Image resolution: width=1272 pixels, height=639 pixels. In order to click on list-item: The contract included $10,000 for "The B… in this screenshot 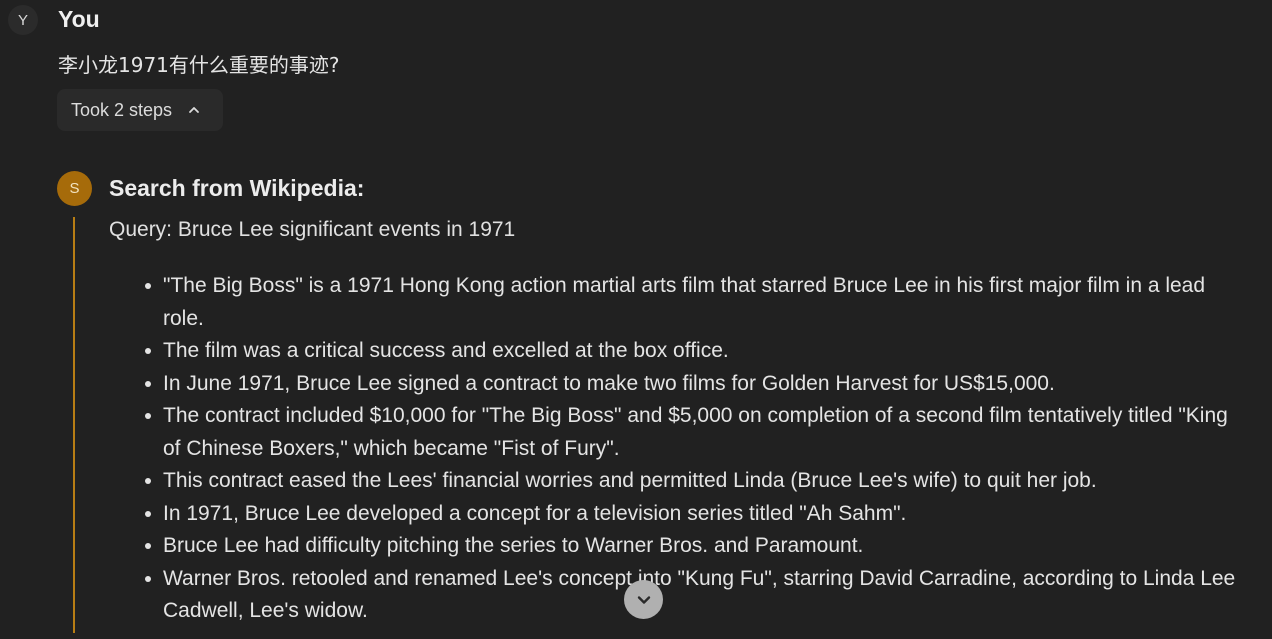, I will do `click(697, 432)`.